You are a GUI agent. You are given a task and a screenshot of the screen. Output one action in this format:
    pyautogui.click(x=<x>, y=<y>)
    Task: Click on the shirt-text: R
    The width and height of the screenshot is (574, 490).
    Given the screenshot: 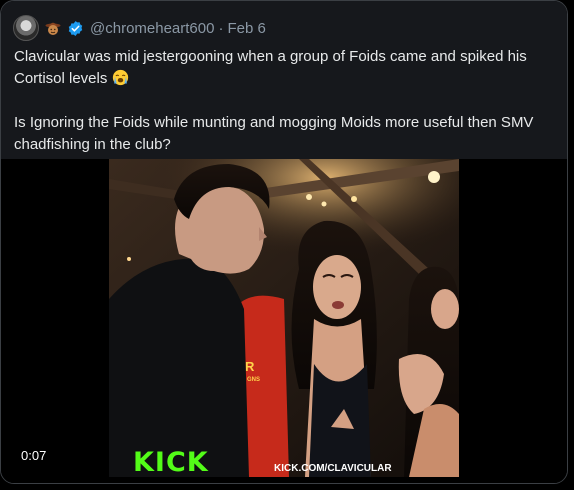 What is the action you would take?
    pyautogui.click(x=250, y=366)
    